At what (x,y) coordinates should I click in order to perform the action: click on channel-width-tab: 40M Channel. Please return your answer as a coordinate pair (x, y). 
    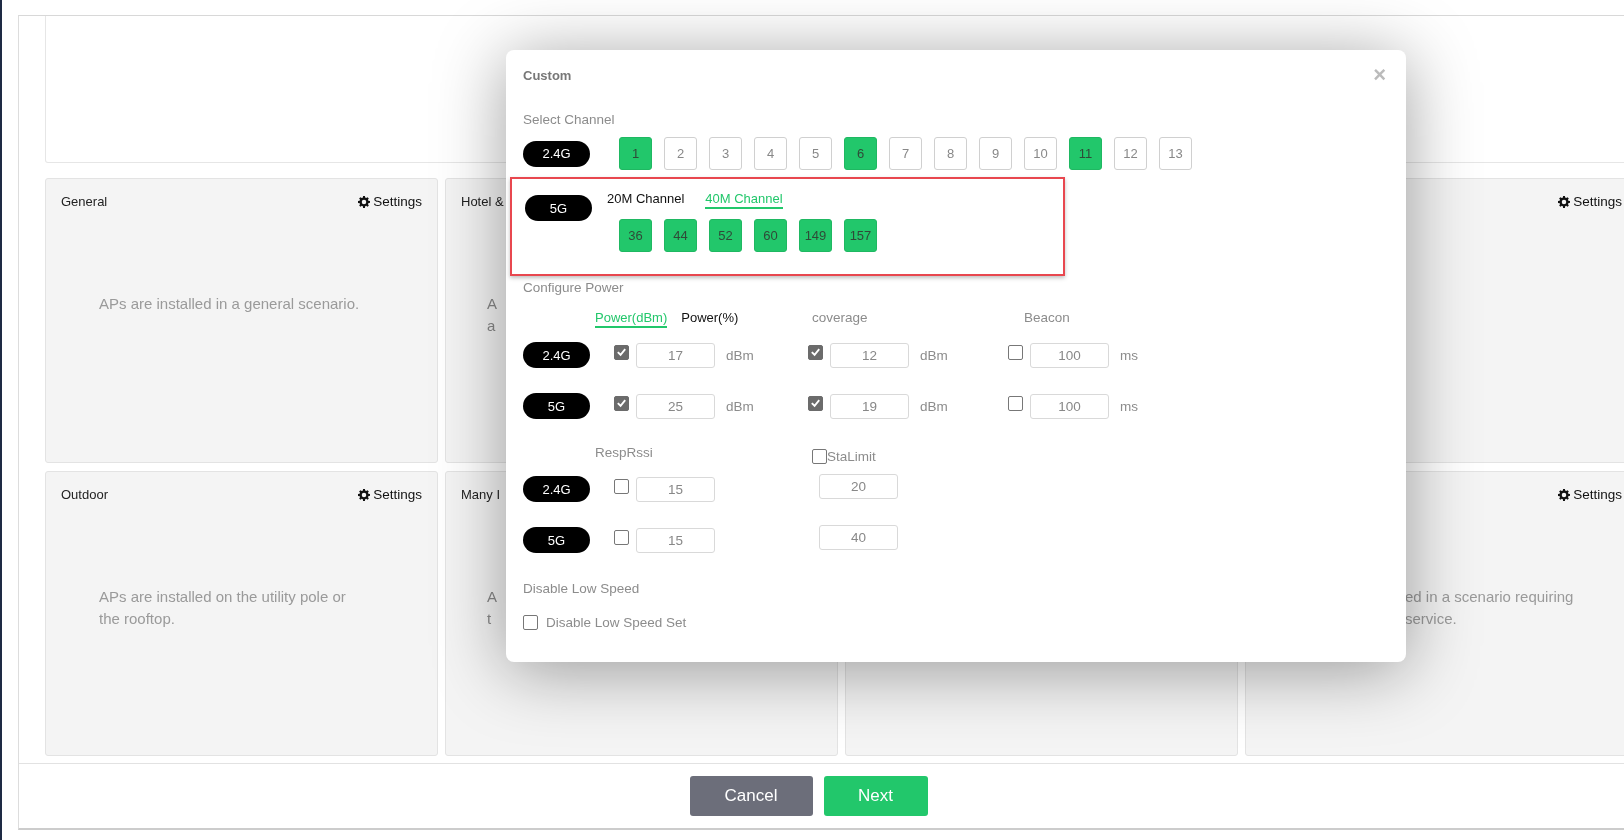
    Looking at the image, I should click on (744, 200).